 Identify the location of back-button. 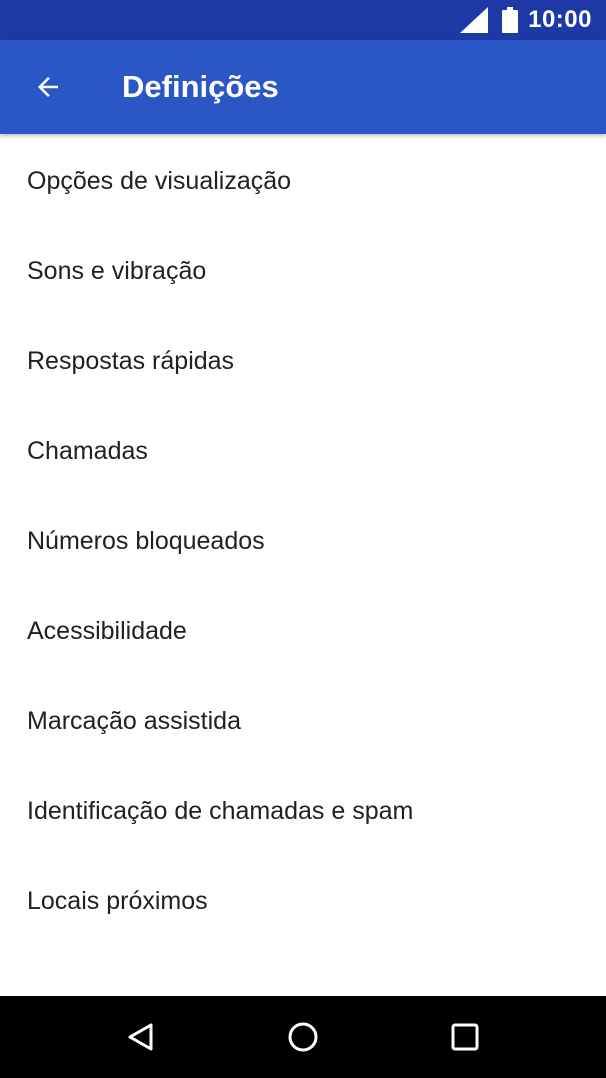
(48, 87).